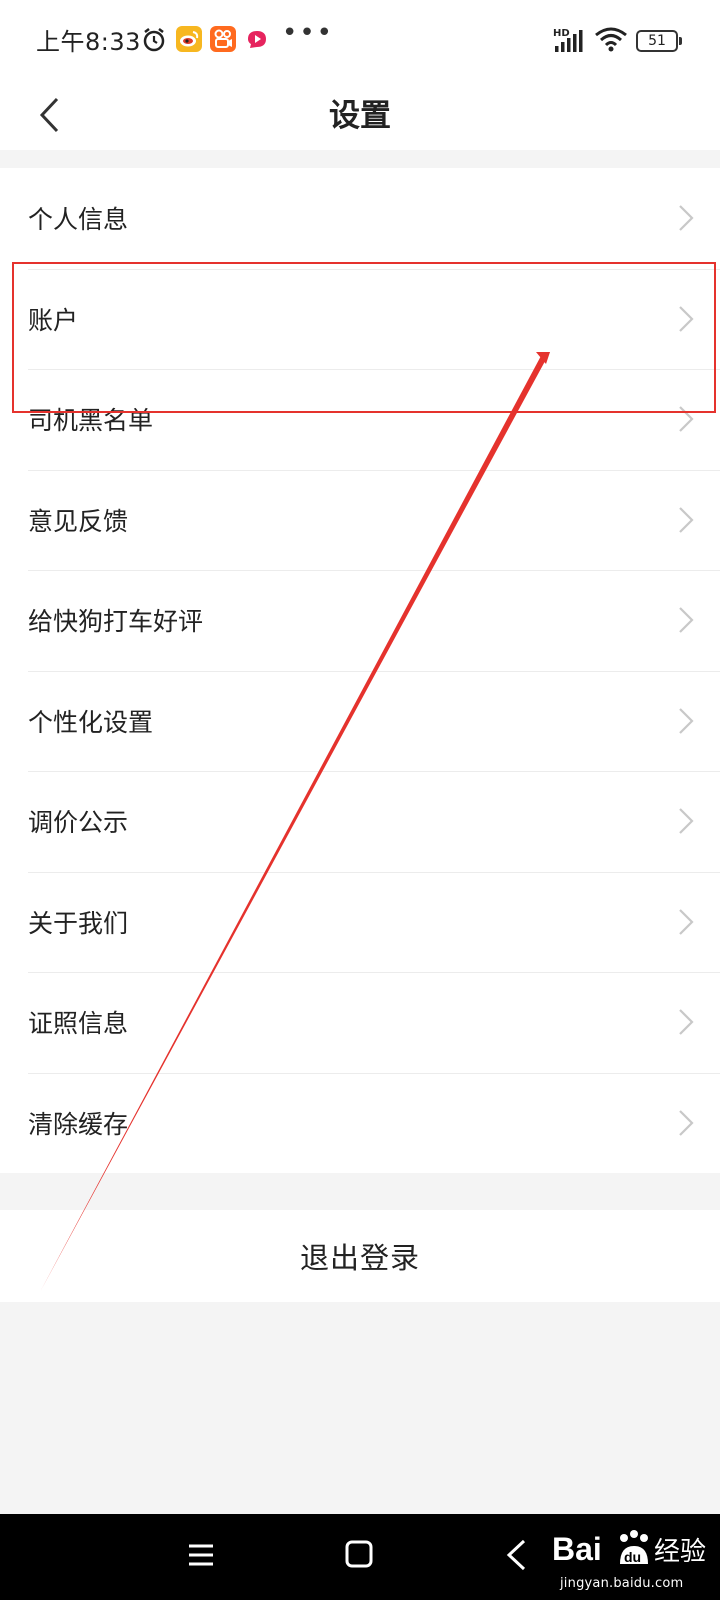 This screenshot has width=720, height=1600. I want to click on settings-item-label: 个人信息, so click(78, 220).